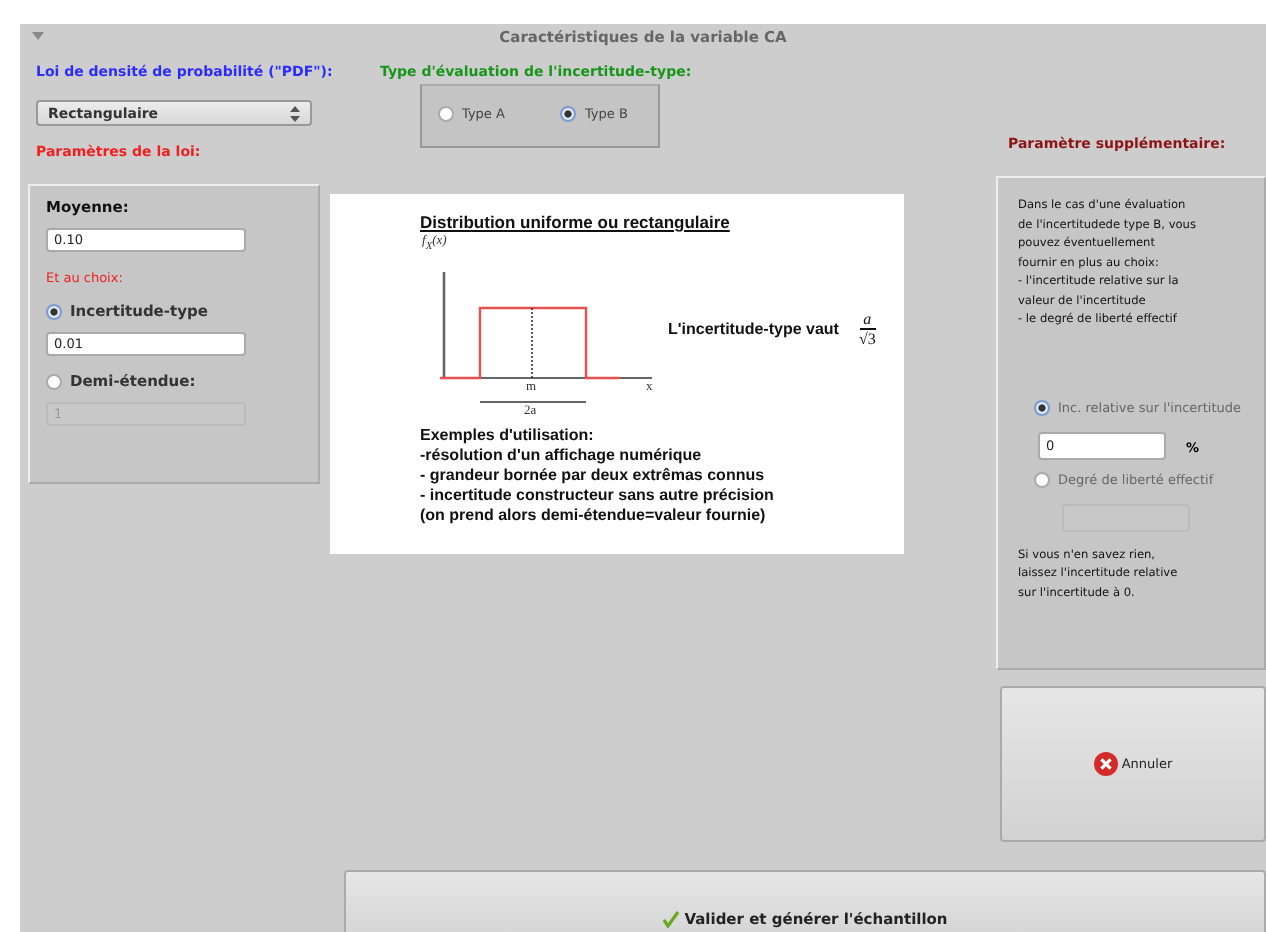 The height and width of the screenshot is (932, 1266). I want to click on example-line: - grandeur bornée par deux extrêmas connus, so click(592, 476).